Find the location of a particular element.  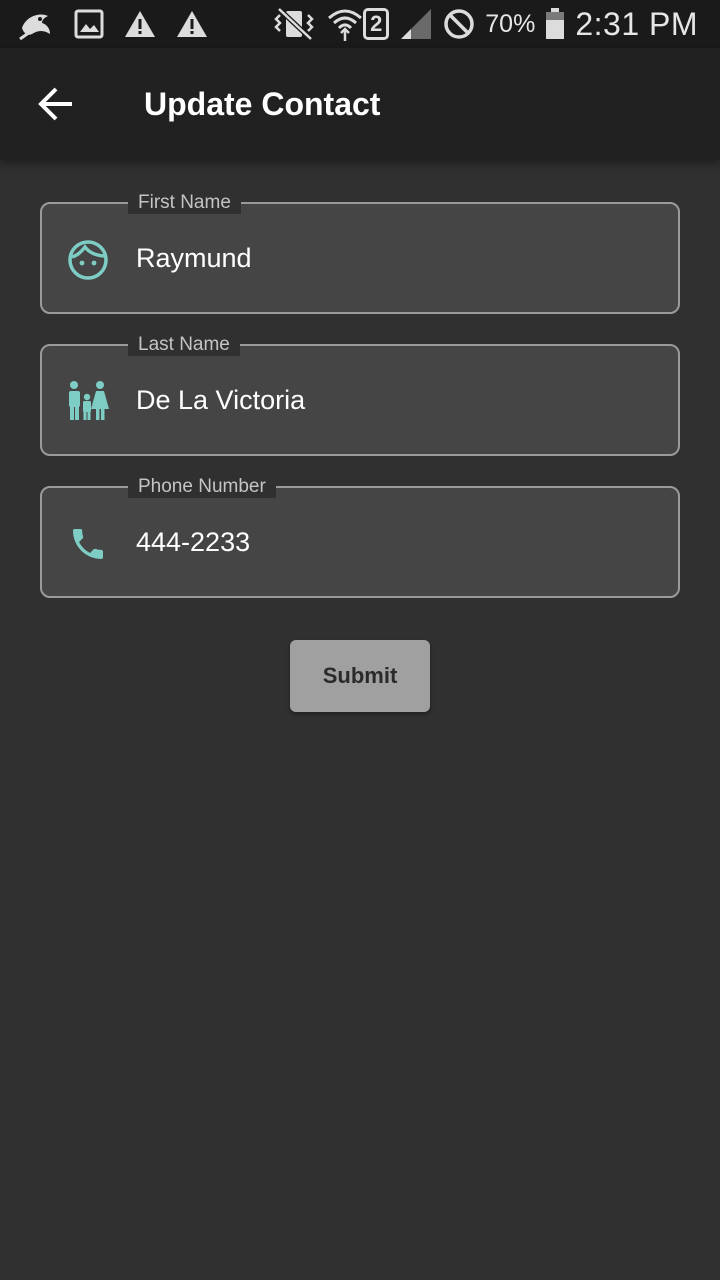

arrow-back-icon is located at coordinates (55, 104).